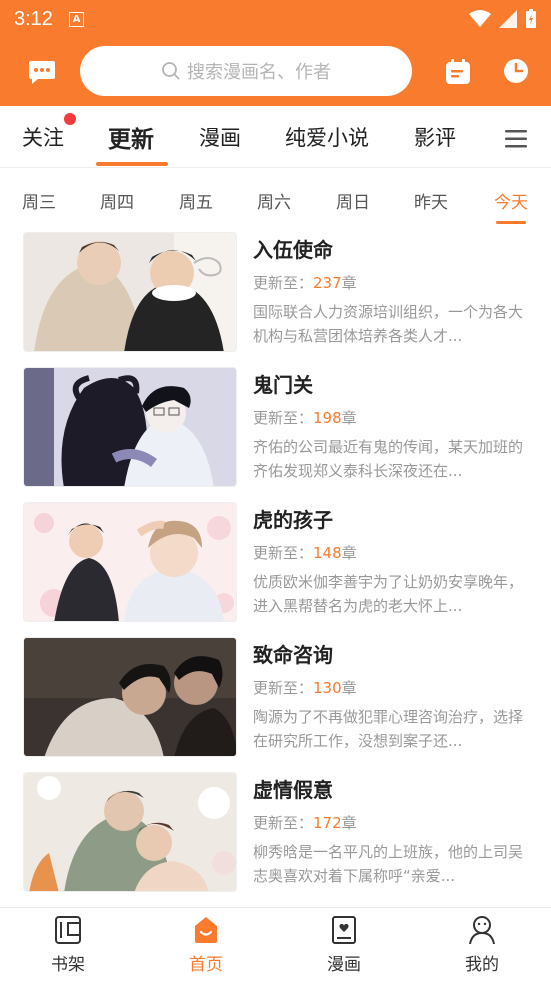 This screenshot has height=981, width=551. Describe the element at coordinates (531, 18) in the screenshot. I see `battery-icon` at that location.